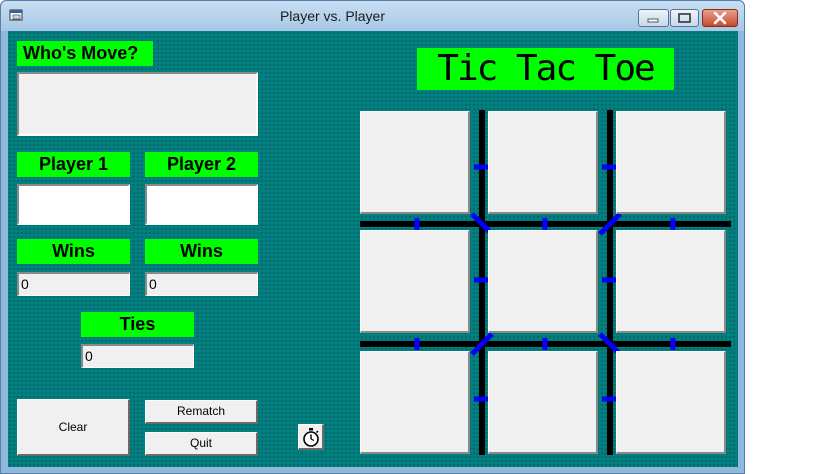 The width and height of the screenshot is (819, 474). What do you see at coordinates (73, 204) in the screenshot?
I see `player1-name-input` at bounding box center [73, 204].